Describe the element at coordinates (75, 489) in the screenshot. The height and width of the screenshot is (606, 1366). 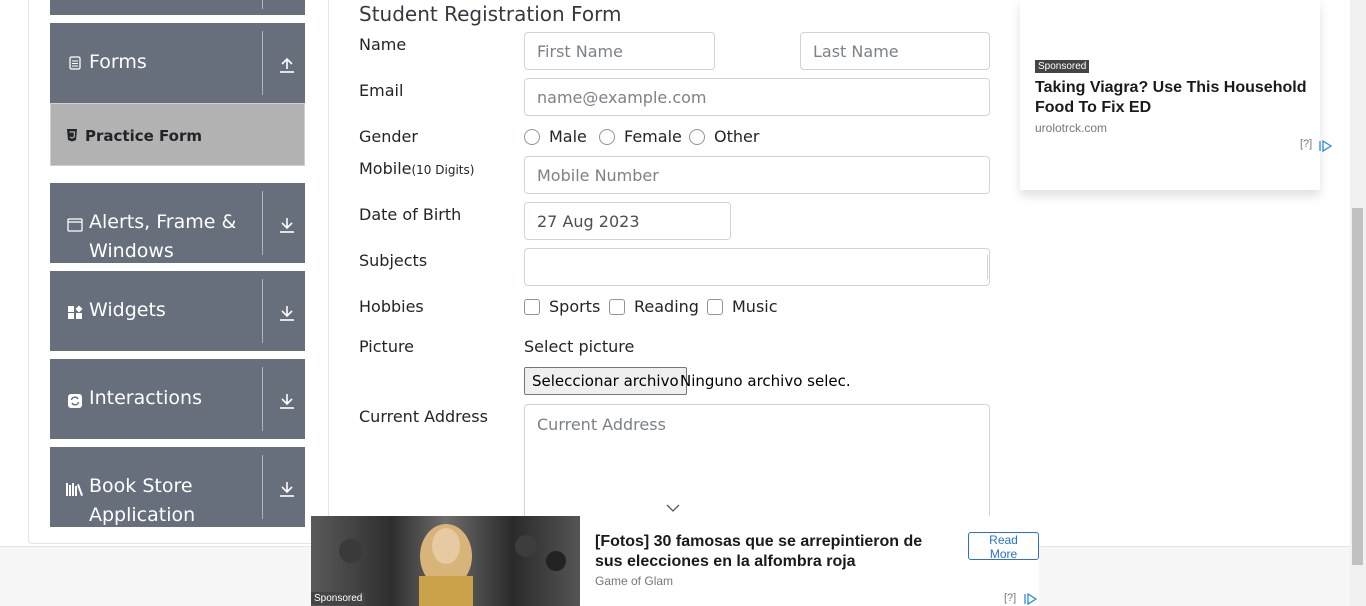
I see `books-icon` at that location.